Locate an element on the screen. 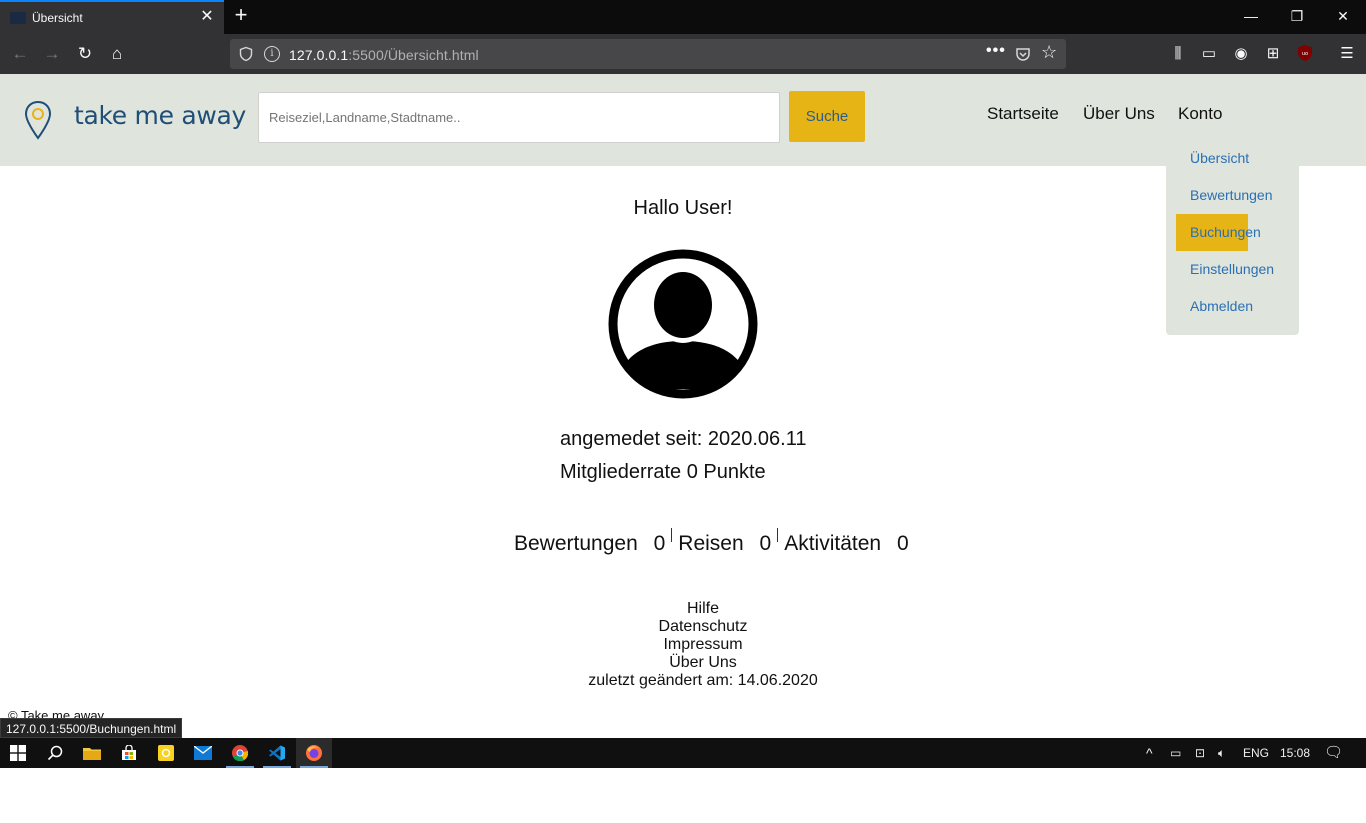 Image resolution: width=1366 pixels, height=823 pixels. url-text: 127.0.0.1:5500/Übersicht.html is located at coordinates (384, 55).